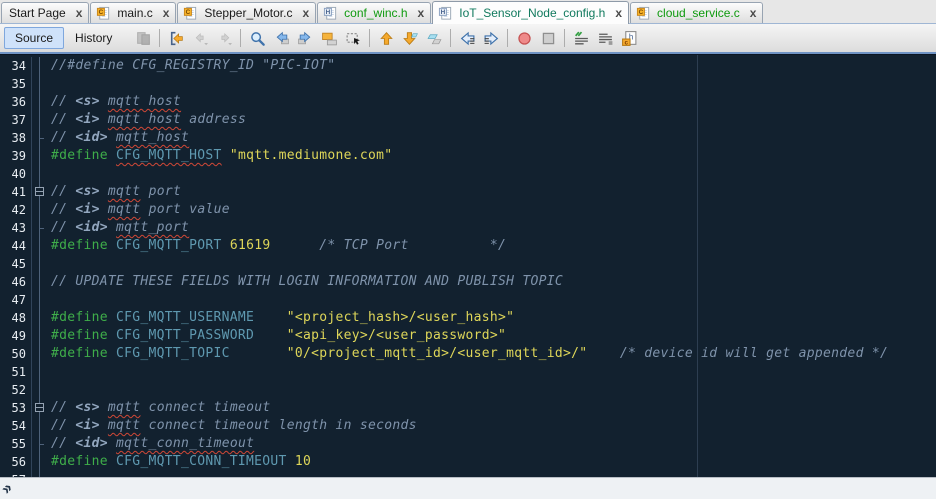 The height and width of the screenshot is (499, 936). I want to click on source-view-button: Source, so click(34, 38).